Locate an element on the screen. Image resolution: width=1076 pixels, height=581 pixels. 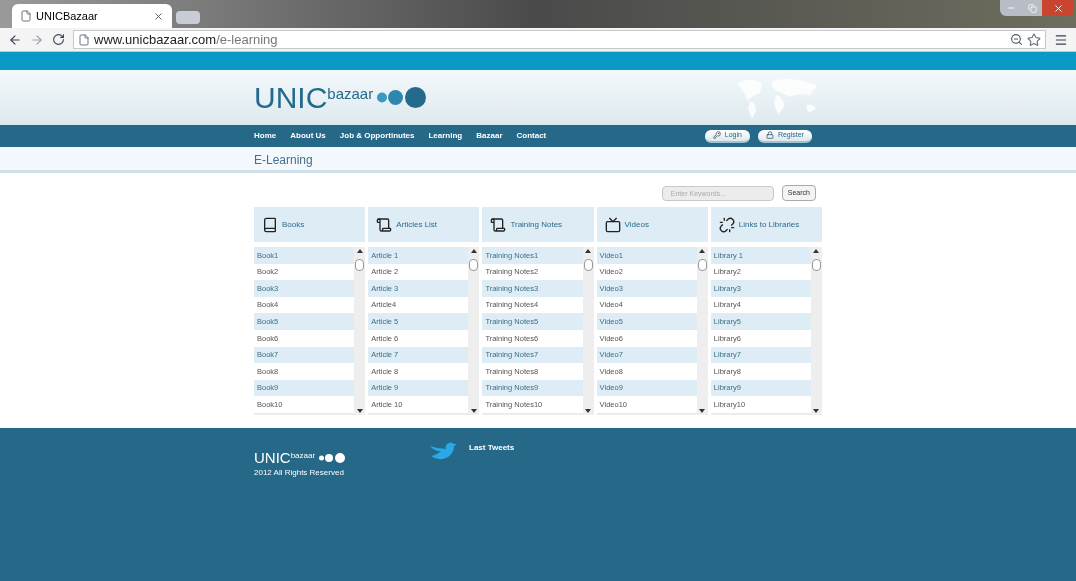
nav-link: Home is located at coordinates (265, 136).